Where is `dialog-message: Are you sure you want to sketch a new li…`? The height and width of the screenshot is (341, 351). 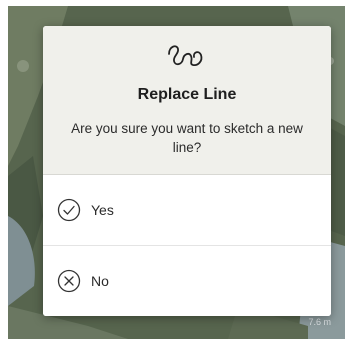
dialog-message: Are you sure you want to sketch a new li… is located at coordinates (187, 138).